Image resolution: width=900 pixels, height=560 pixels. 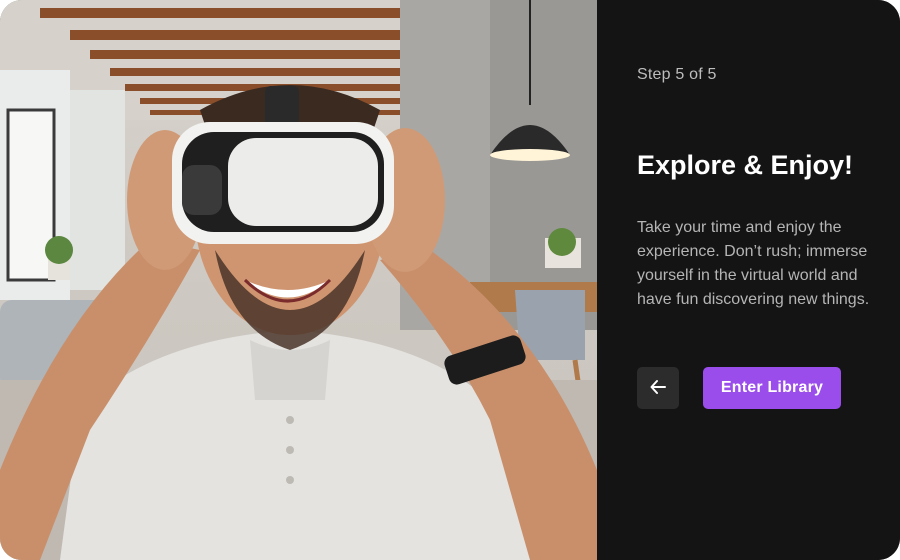 I want to click on back-button, so click(x=658, y=388).